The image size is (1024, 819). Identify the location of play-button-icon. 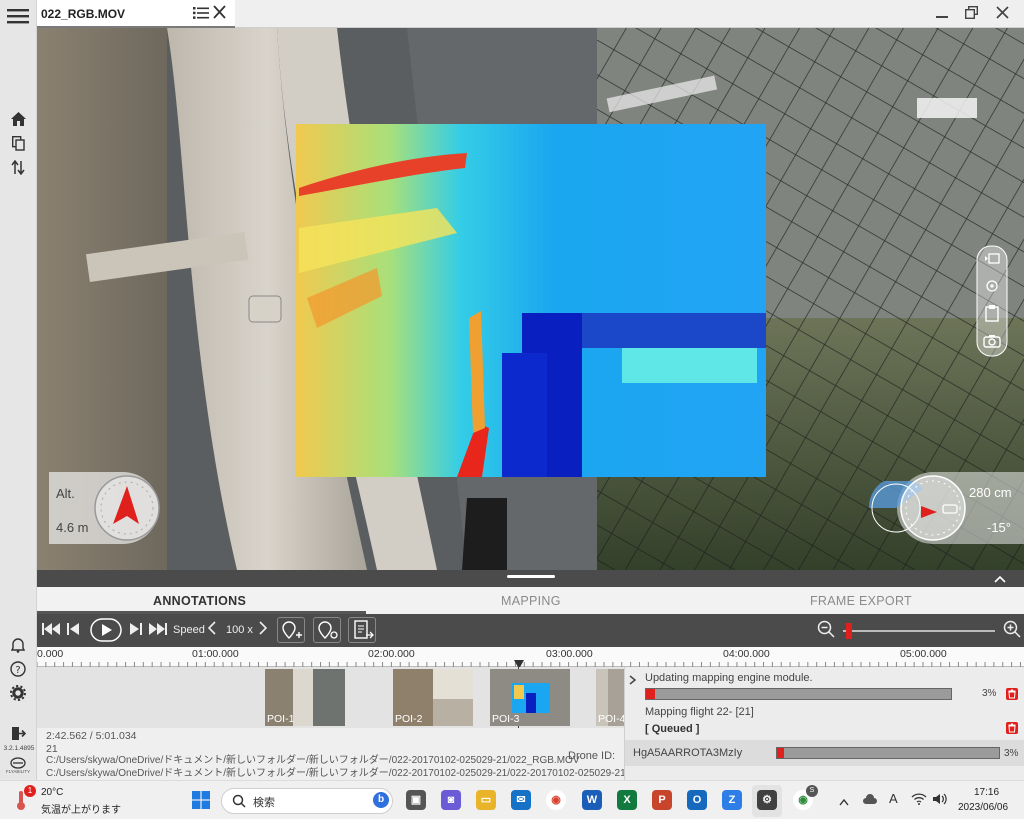
(106, 632).